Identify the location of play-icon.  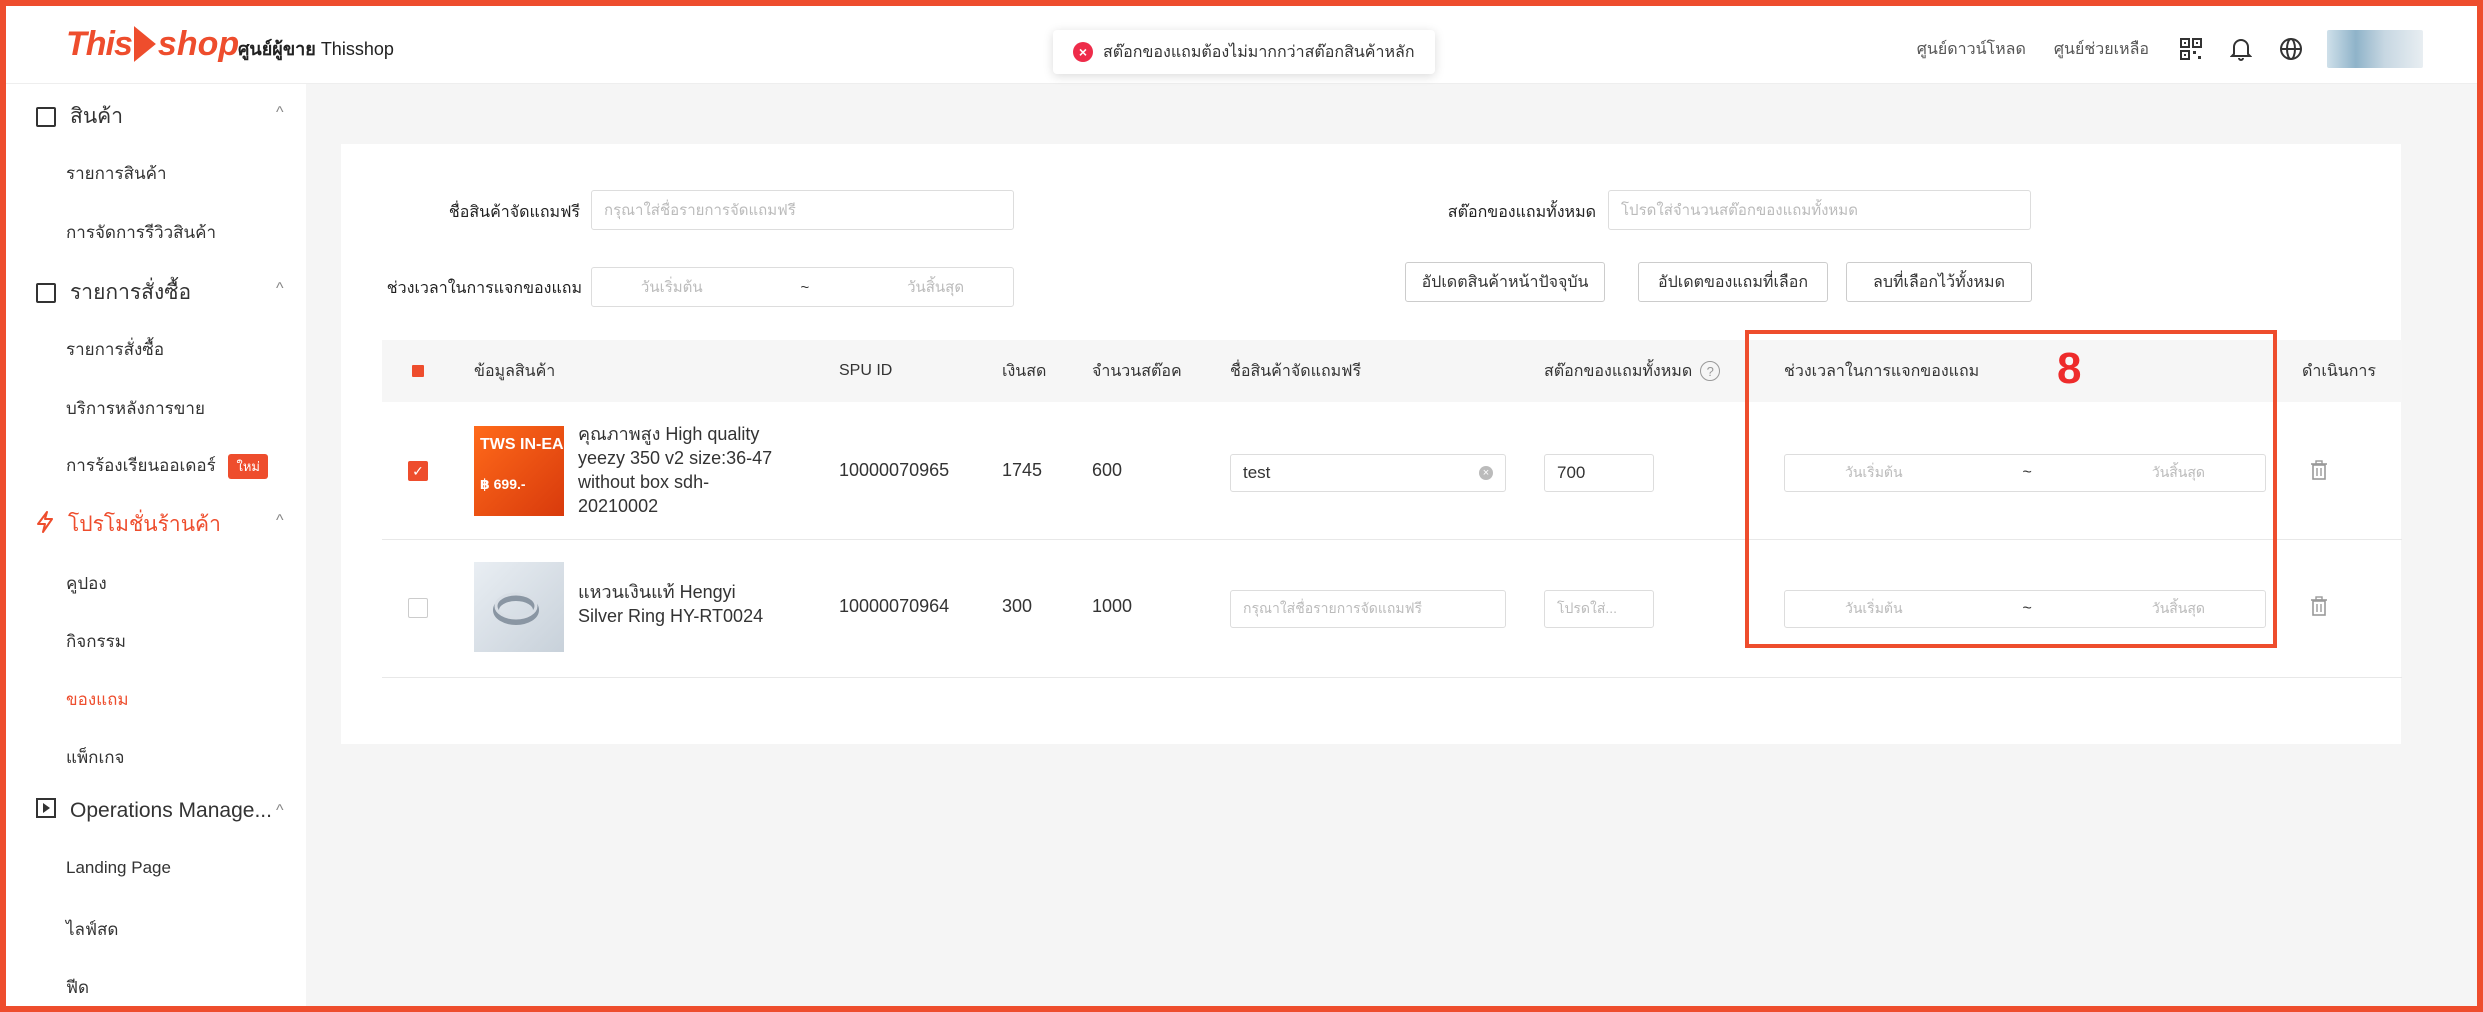
(46, 811).